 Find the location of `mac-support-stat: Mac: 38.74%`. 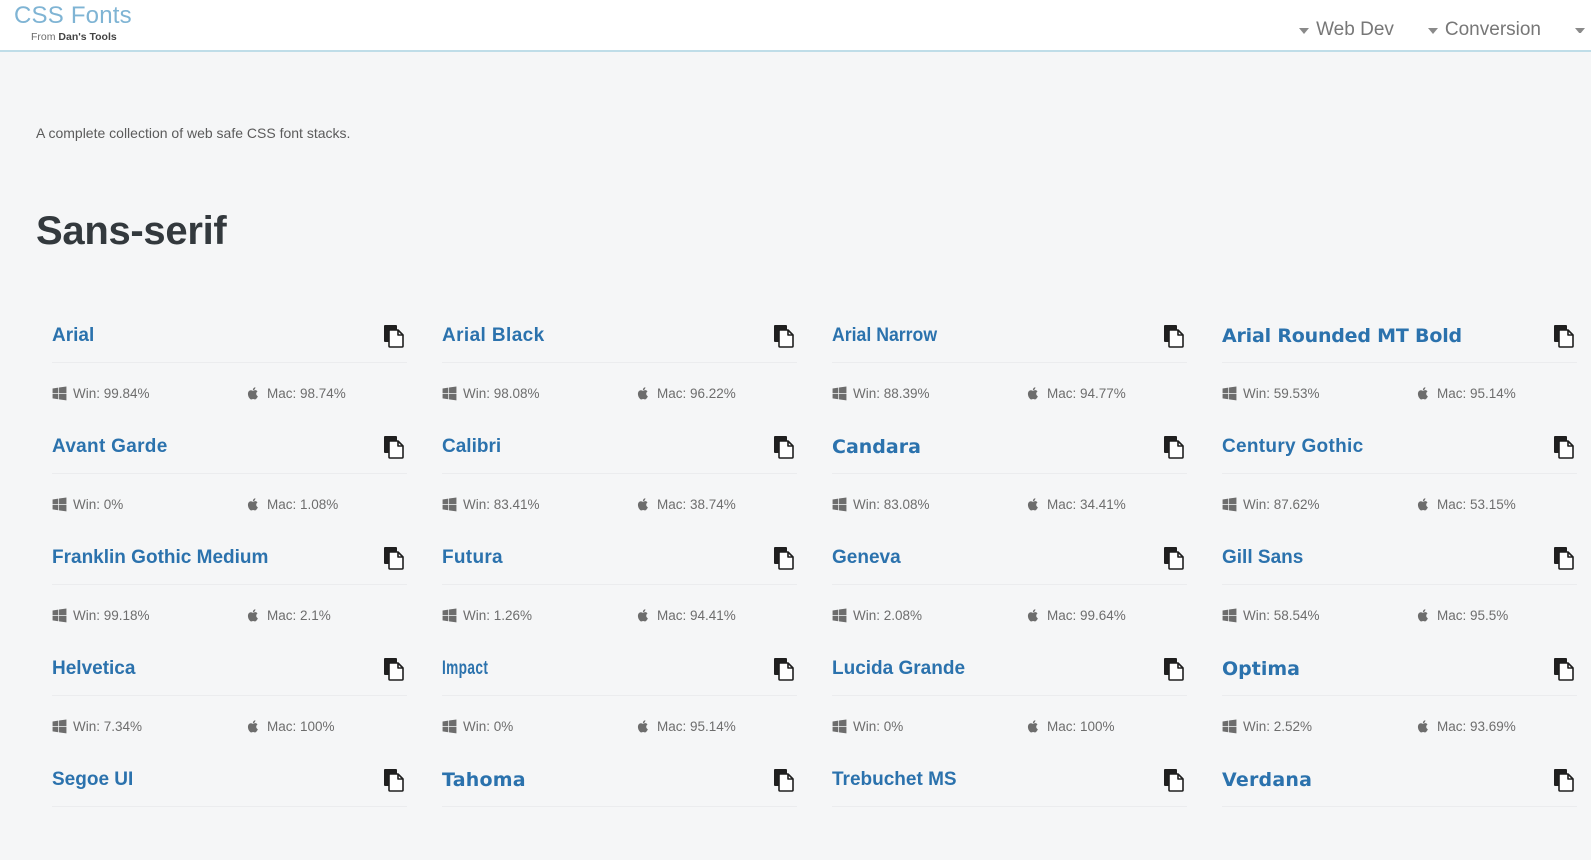

mac-support-stat: Mac: 38.74% is located at coordinates (686, 505).